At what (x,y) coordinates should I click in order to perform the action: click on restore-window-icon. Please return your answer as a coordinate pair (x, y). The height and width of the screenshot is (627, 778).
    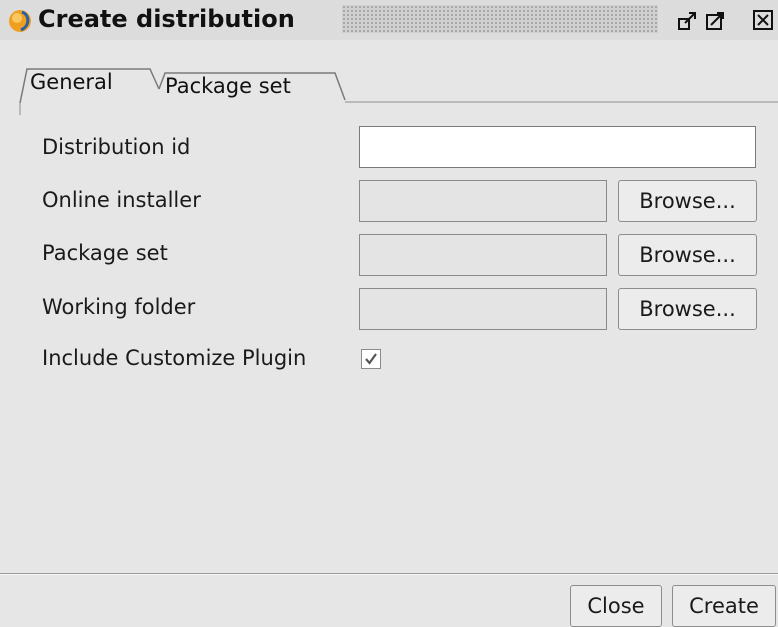
    Looking at the image, I should click on (688, 20).